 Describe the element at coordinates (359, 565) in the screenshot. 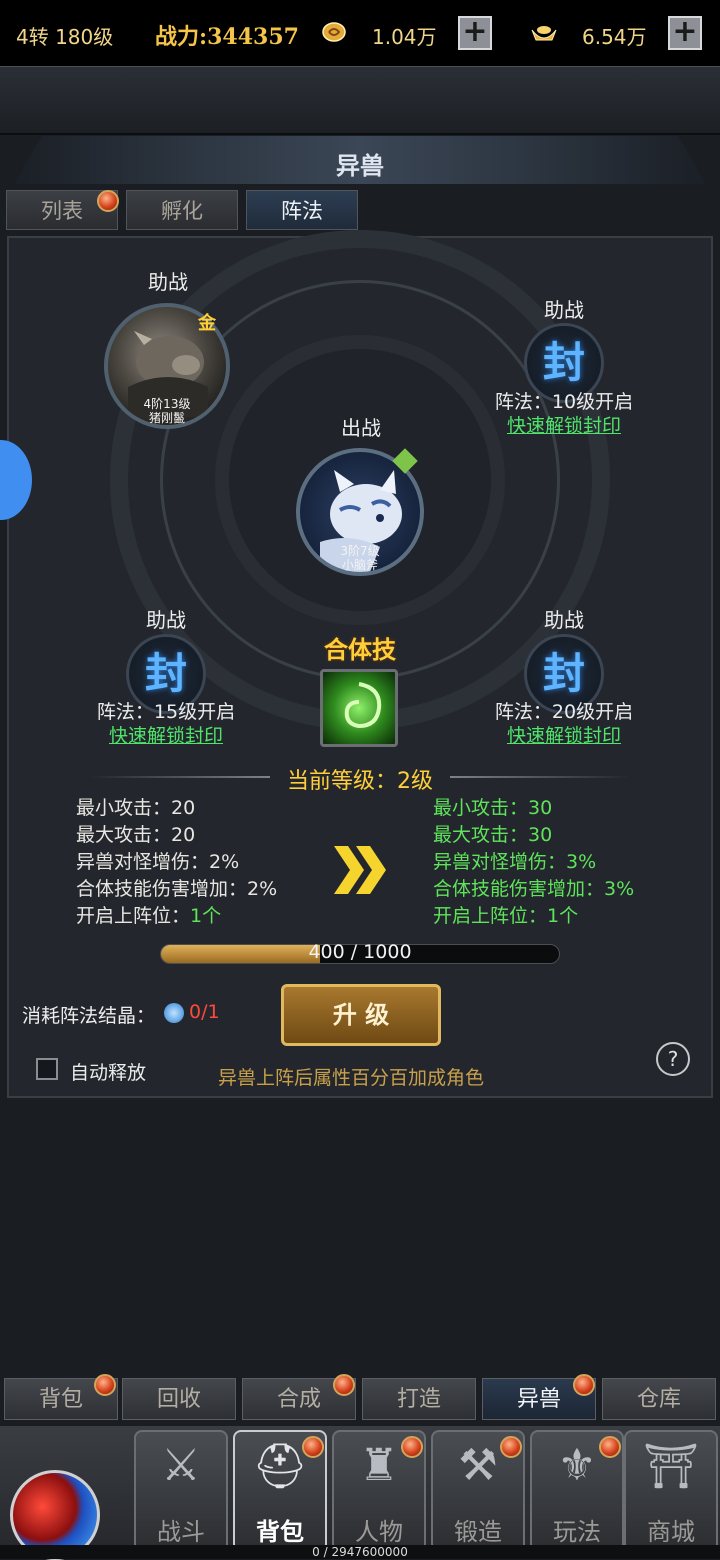

I see `pet-caption-name: 小脑斧` at that location.